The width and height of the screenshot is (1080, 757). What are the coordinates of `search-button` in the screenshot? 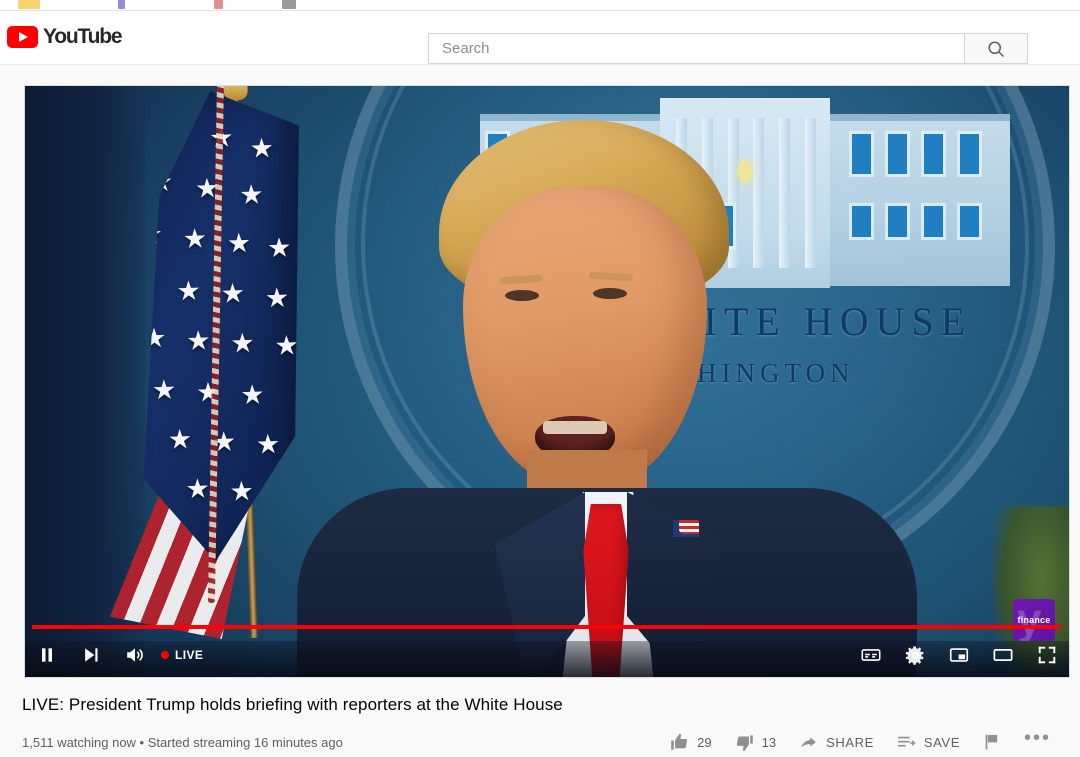 It's located at (996, 48).